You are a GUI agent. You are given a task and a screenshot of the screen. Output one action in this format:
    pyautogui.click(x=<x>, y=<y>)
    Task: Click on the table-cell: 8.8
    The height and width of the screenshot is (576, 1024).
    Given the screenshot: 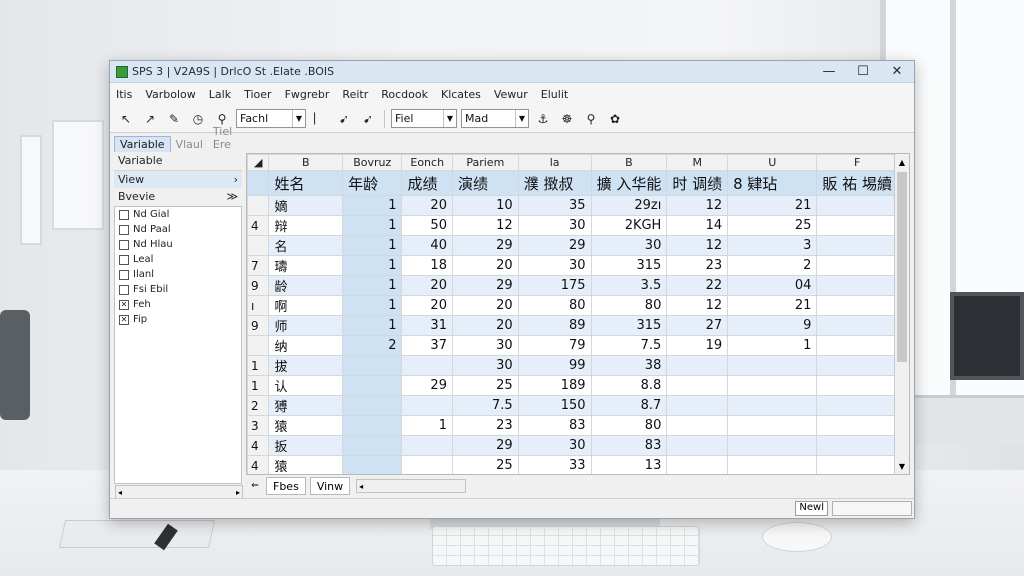 What is the action you would take?
    pyautogui.click(x=629, y=385)
    